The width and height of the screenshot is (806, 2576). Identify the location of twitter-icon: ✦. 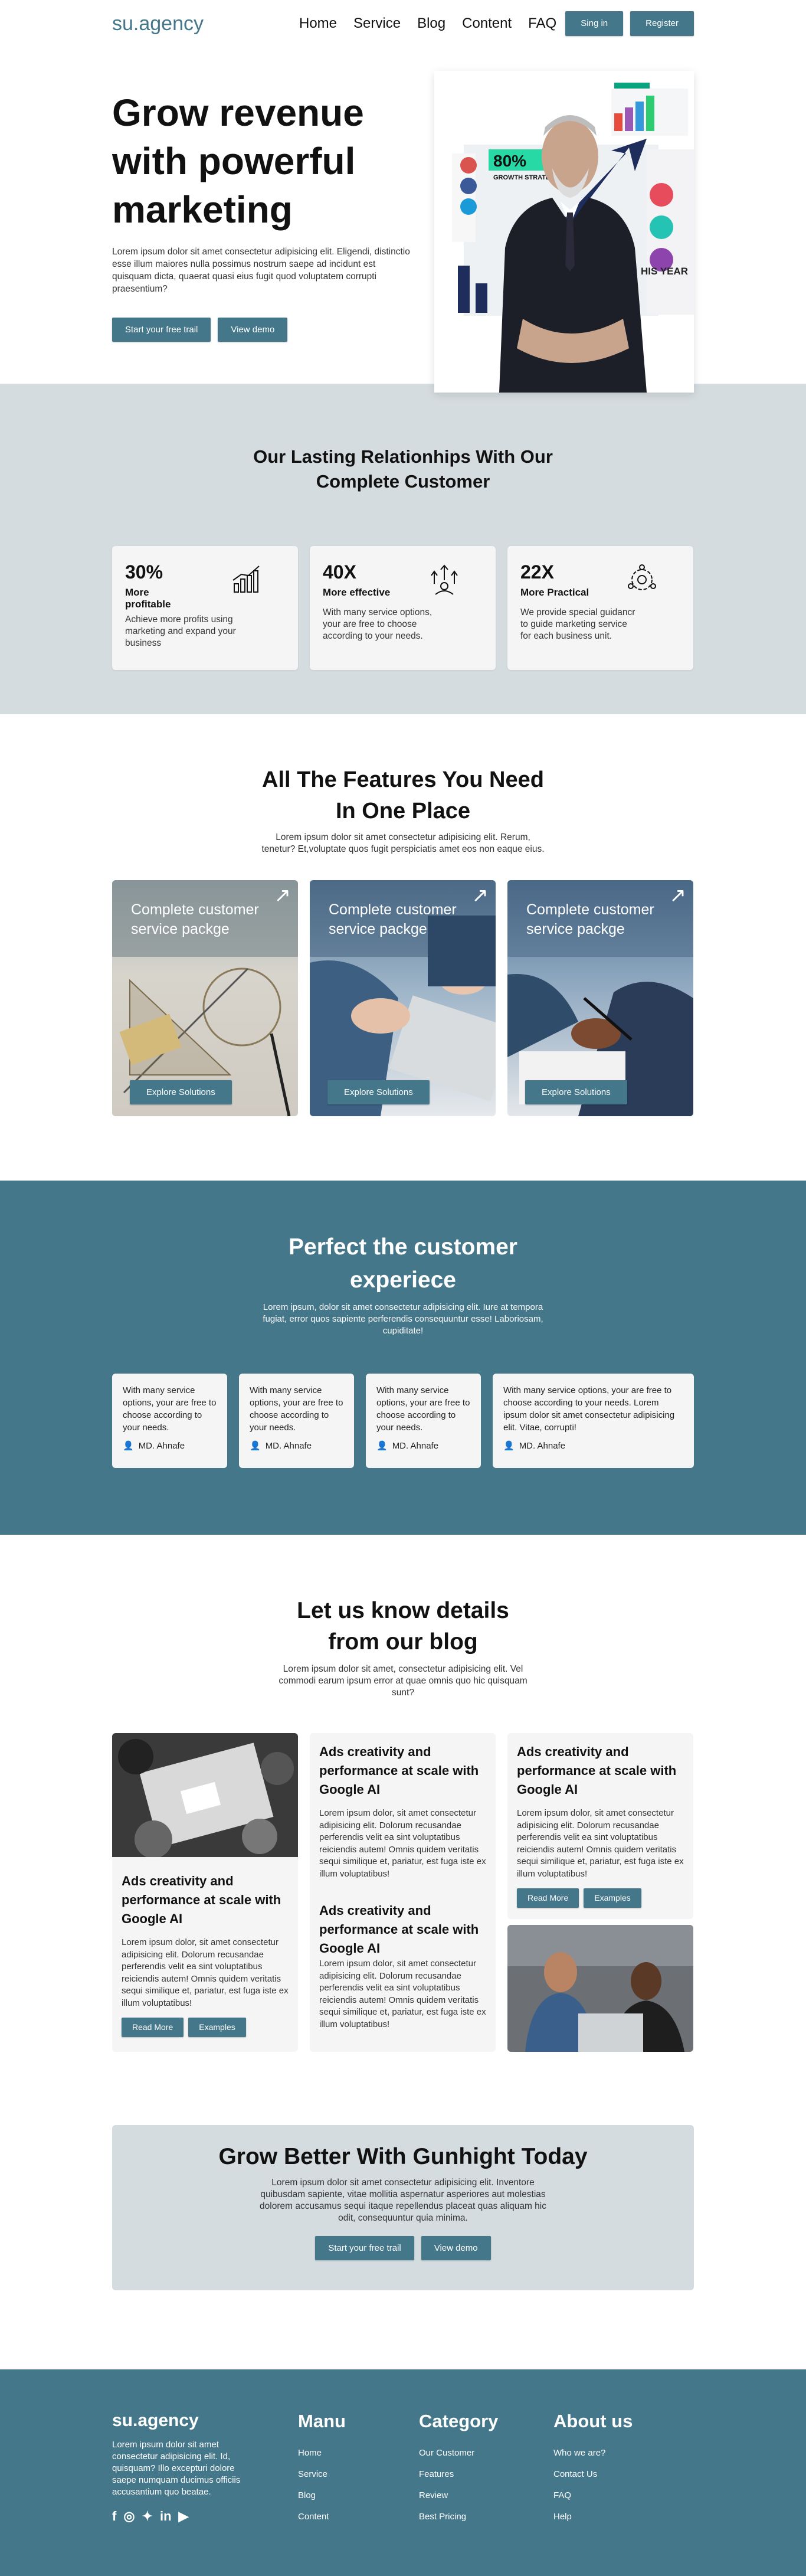
(147, 2516).